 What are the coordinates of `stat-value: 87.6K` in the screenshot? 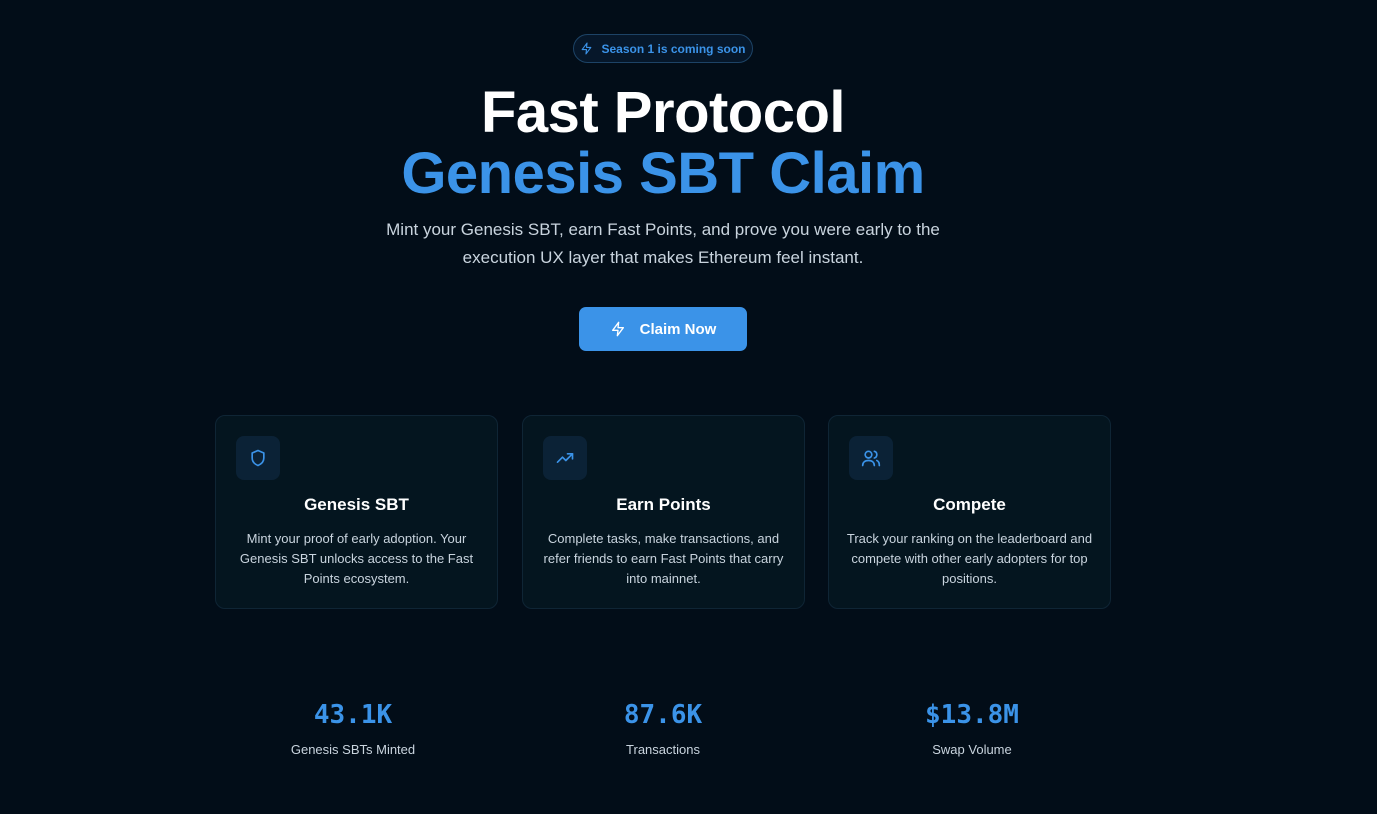 It's located at (663, 715).